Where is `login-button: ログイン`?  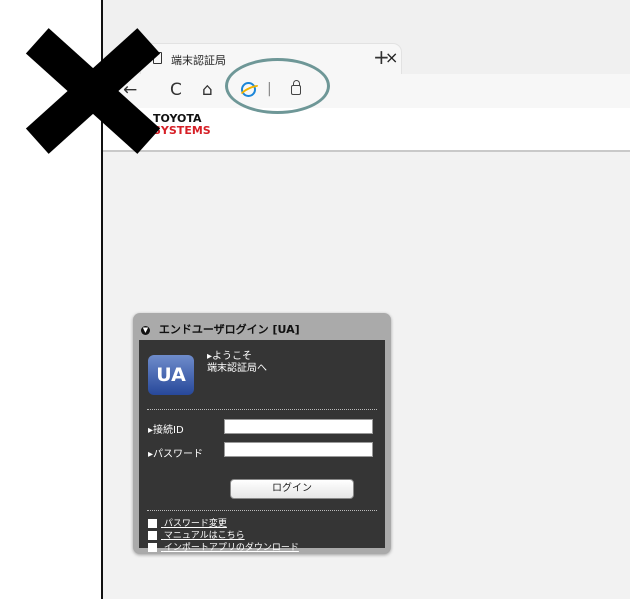
login-button: ログイン is located at coordinates (292, 489).